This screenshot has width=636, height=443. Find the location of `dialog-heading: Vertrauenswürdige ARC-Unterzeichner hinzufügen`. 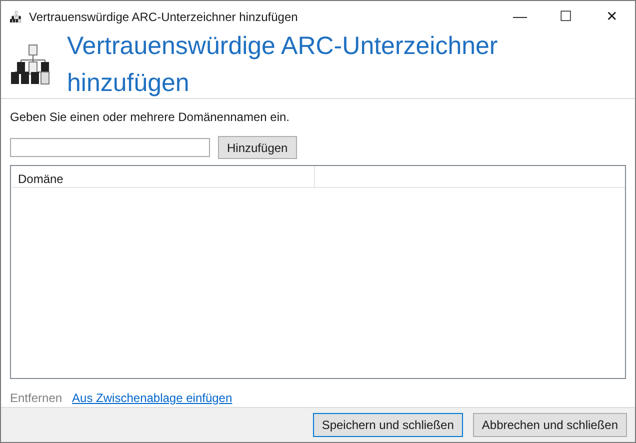

dialog-heading: Vertrauenswürdige ARC-Unterzeichner hinzufügen is located at coordinates (283, 64).